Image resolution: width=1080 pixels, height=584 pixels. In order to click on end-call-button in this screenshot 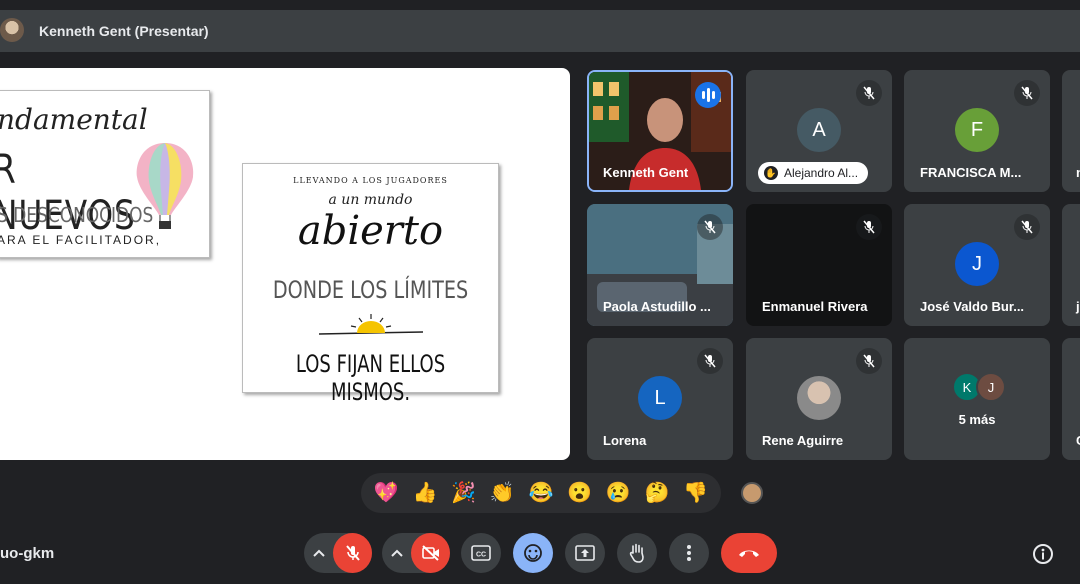, I will do `click(749, 553)`.